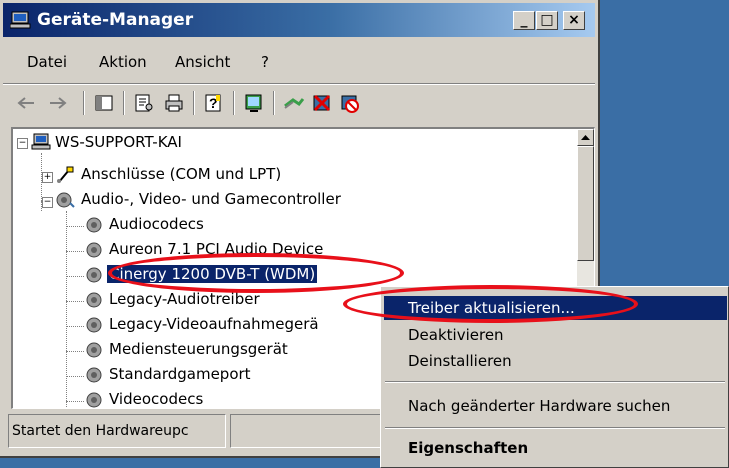 This screenshot has width=729, height=468. I want to click on tree-device: Audiocodecs, so click(156, 224).